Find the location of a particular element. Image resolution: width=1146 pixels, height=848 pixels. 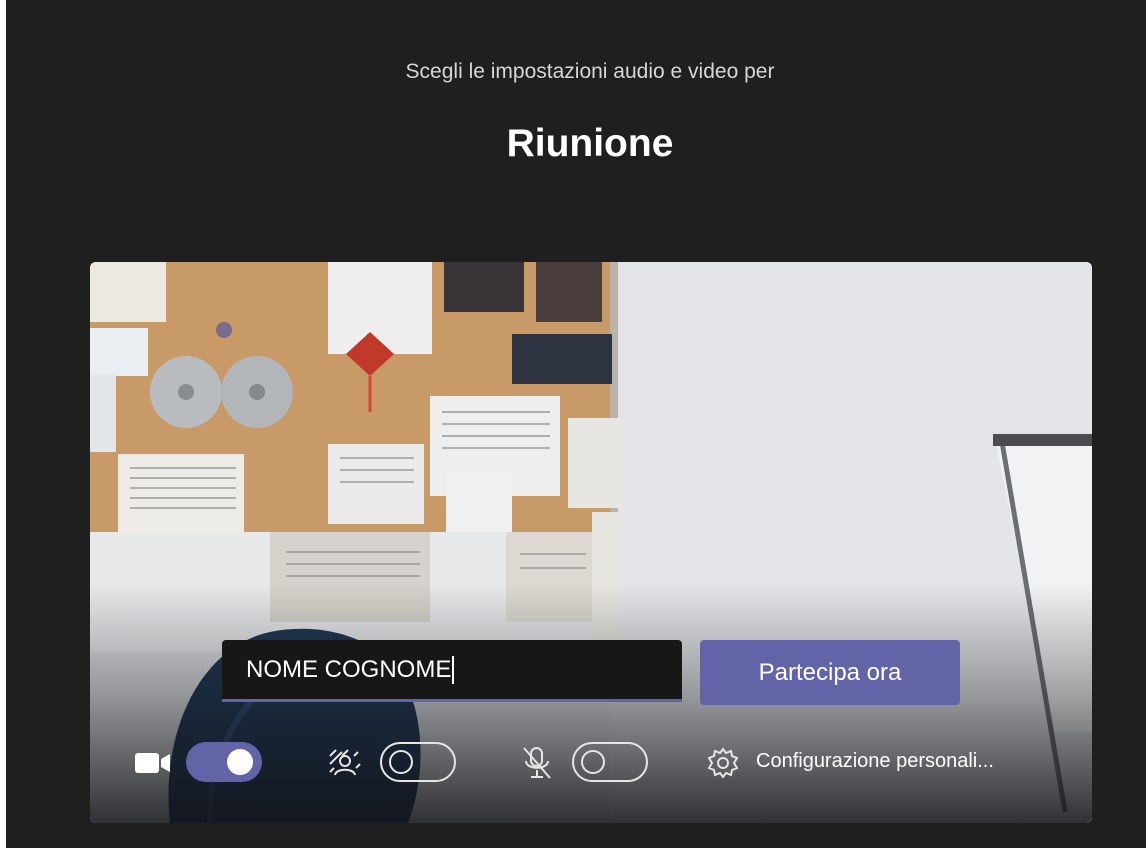

microphone-toggle-knob is located at coordinates (593, 762).